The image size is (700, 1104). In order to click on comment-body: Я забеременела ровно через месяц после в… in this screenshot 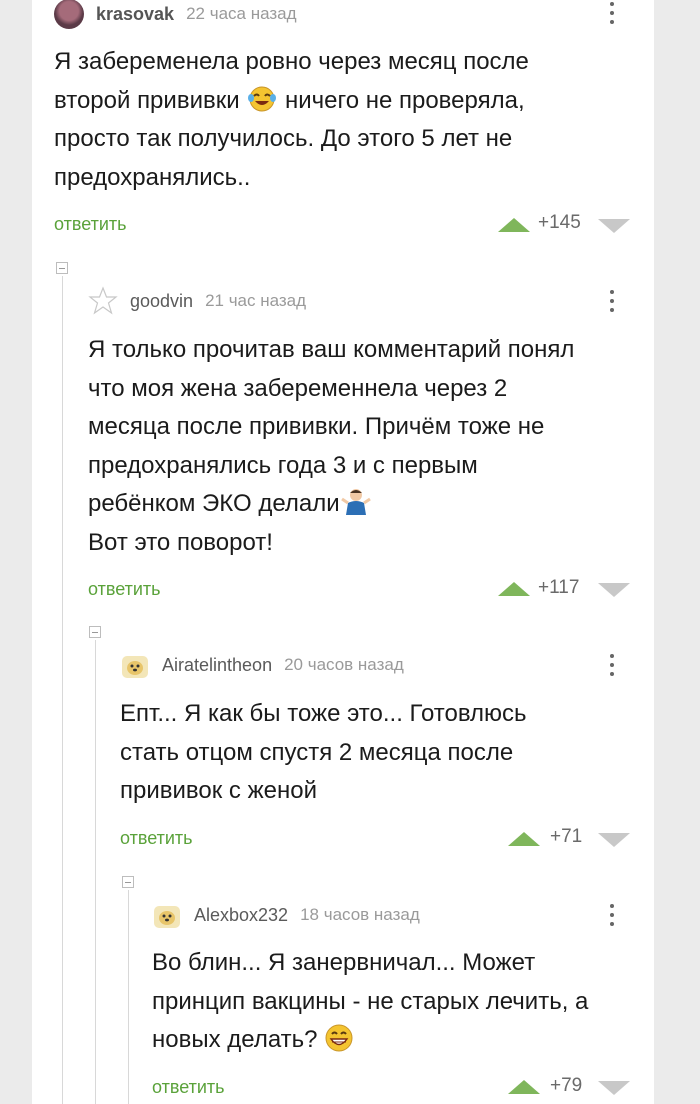, I will do `click(349, 120)`.